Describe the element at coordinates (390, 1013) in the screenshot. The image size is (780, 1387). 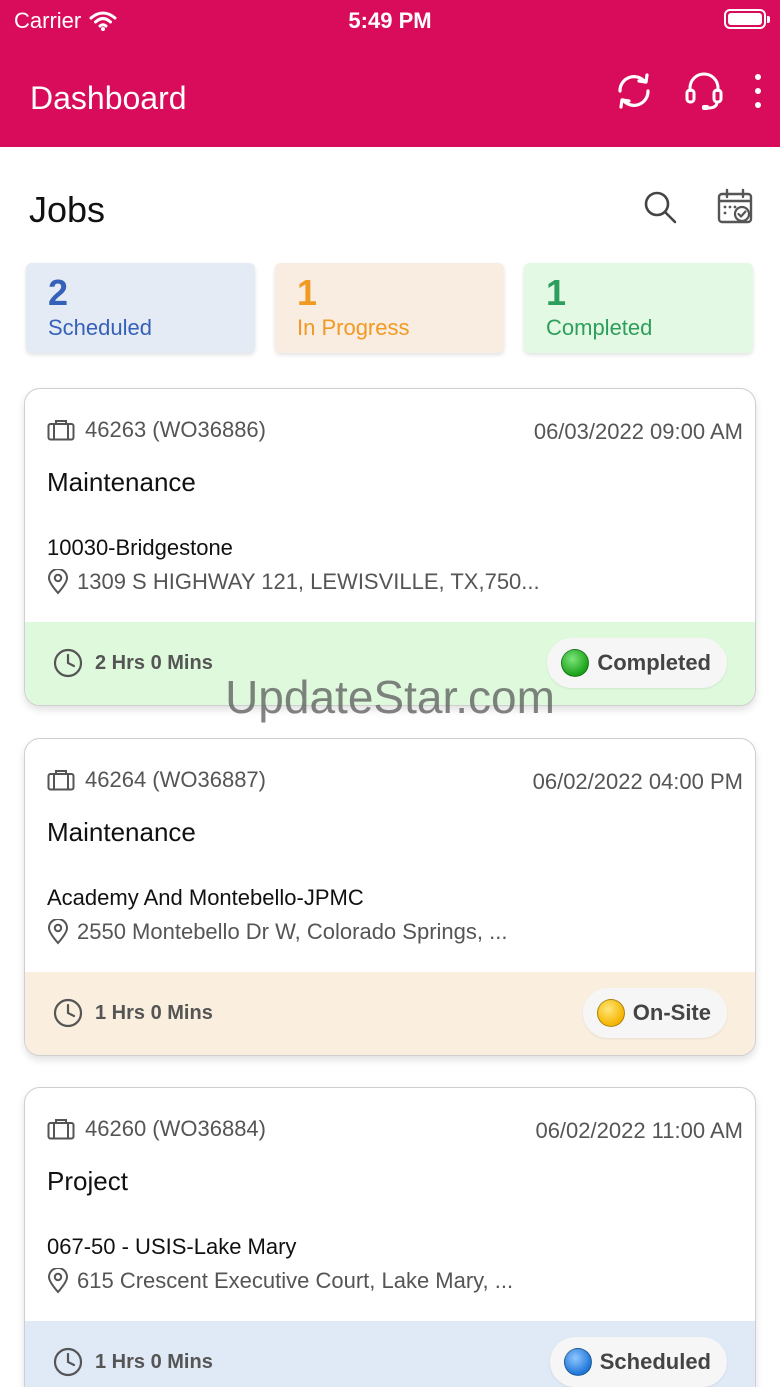
I see `job-footer: 1 Hrs 0 Mins On-Site` at that location.